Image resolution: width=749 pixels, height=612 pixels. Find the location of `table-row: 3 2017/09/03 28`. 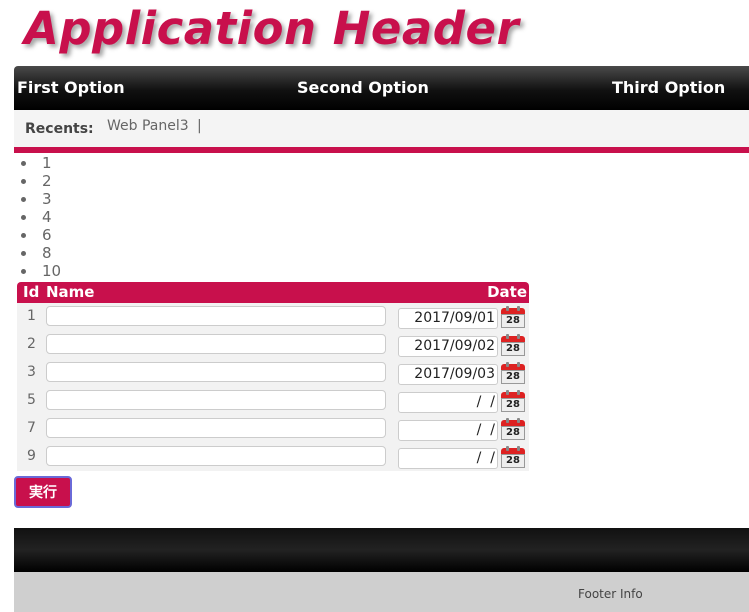

table-row: 3 2017/09/03 28 is located at coordinates (273, 373).